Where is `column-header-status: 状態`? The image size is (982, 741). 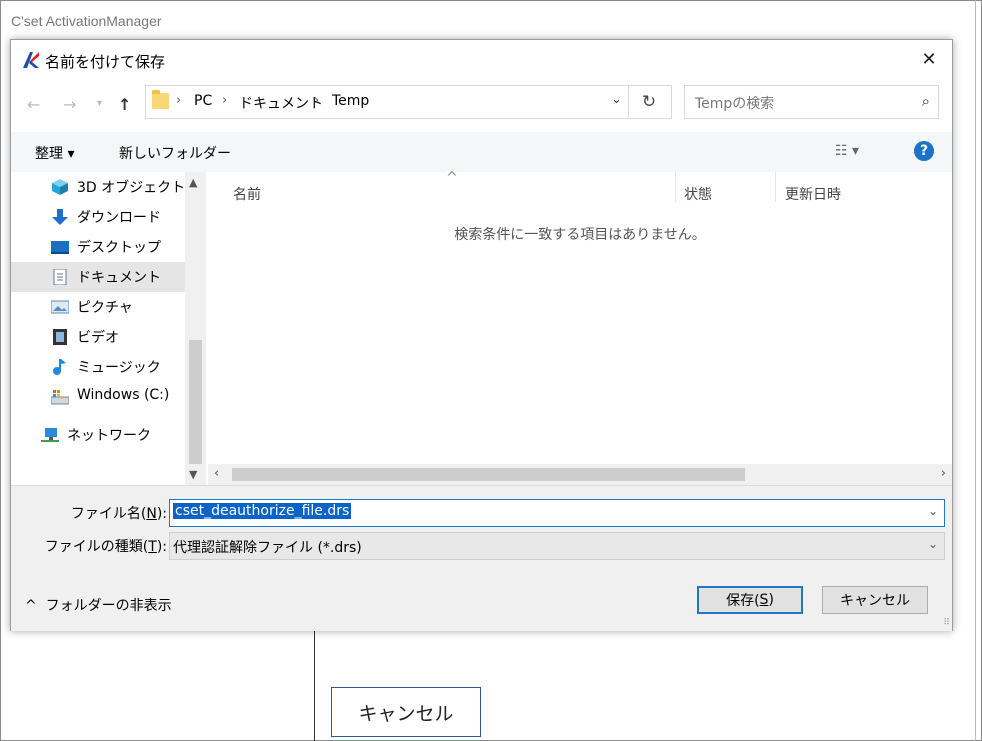
column-header-status: 状態 is located at coordinates (698, 194).